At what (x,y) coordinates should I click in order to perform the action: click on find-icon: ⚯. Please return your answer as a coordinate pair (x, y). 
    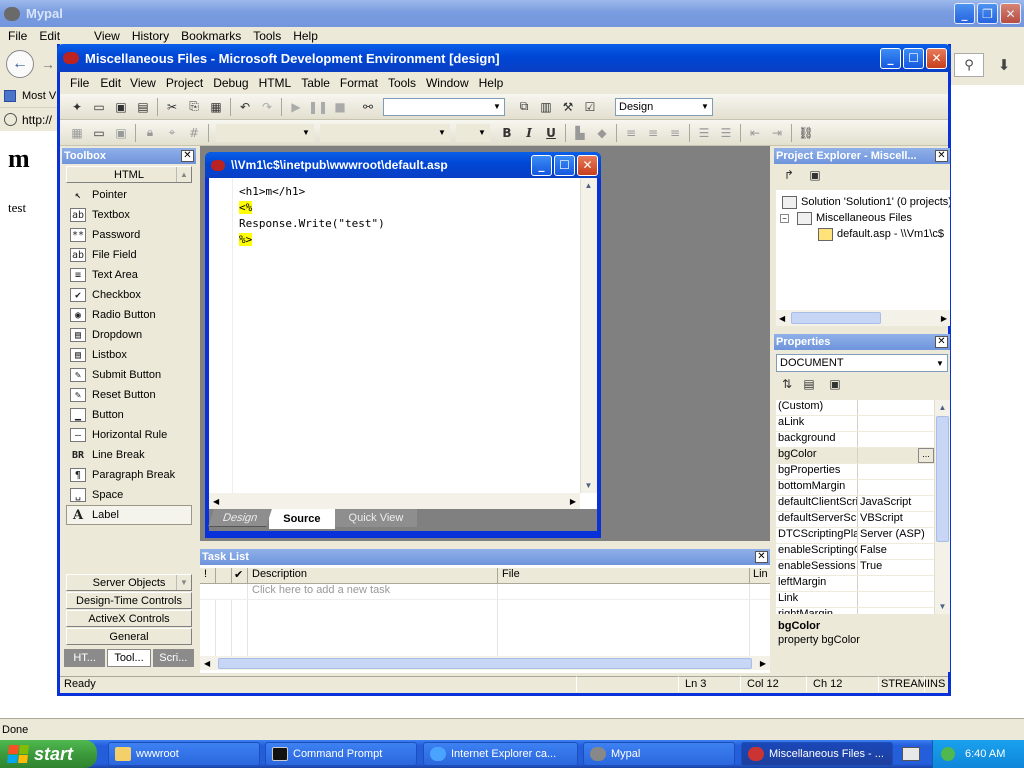
    Looking at the image, I should click on (368, 107).